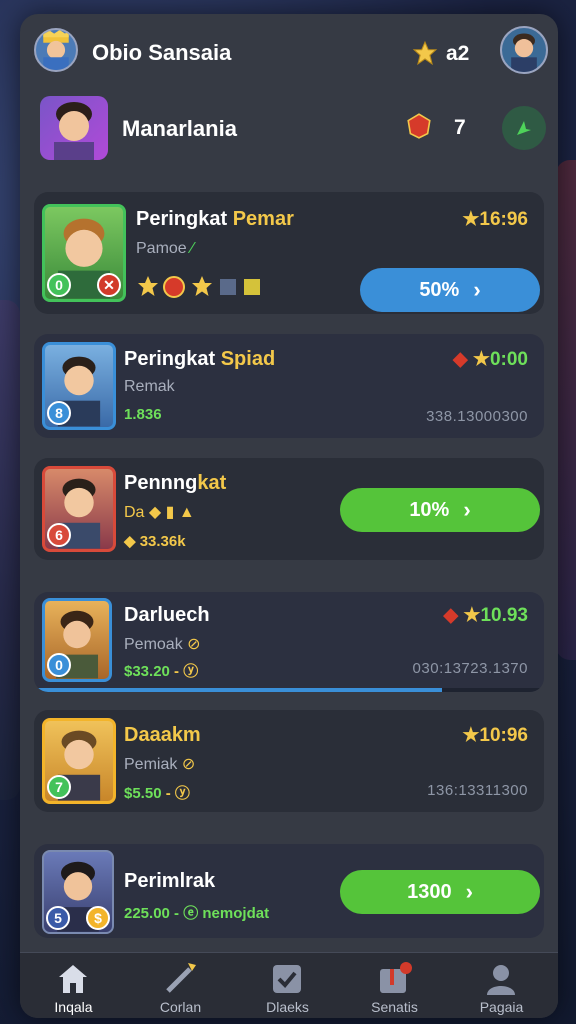 This screenshot has height=1024, width=576. What do you see at coordinates (238, 690) in the screenshot?
I see `progress-fill` at bounding box center [238, 690].